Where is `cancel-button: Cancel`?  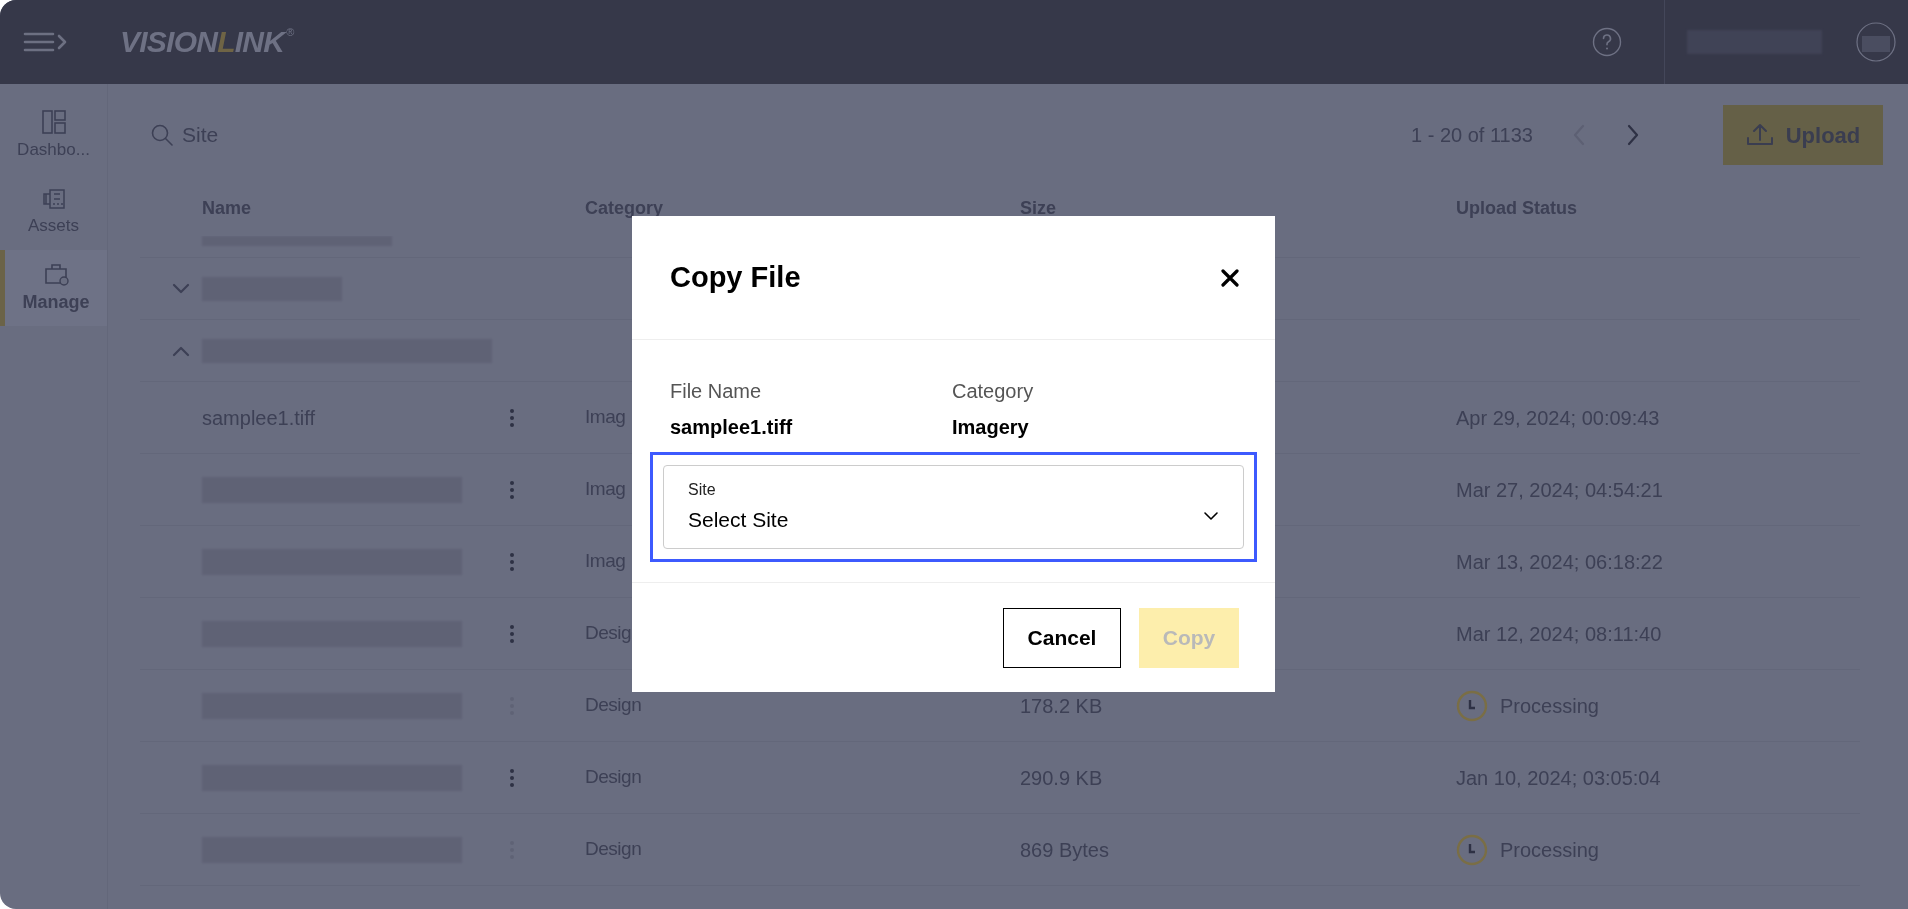 cancel-button: Cancel is located at coordinates (1062, 637).